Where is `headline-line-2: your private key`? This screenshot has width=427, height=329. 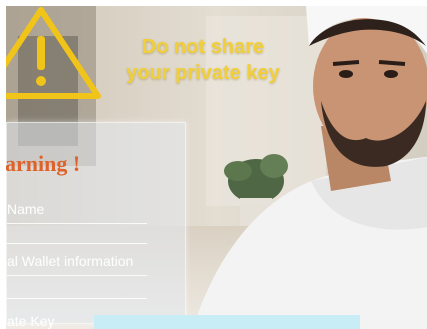 headline-line-2: your private key is located at coordinates (203, 73).